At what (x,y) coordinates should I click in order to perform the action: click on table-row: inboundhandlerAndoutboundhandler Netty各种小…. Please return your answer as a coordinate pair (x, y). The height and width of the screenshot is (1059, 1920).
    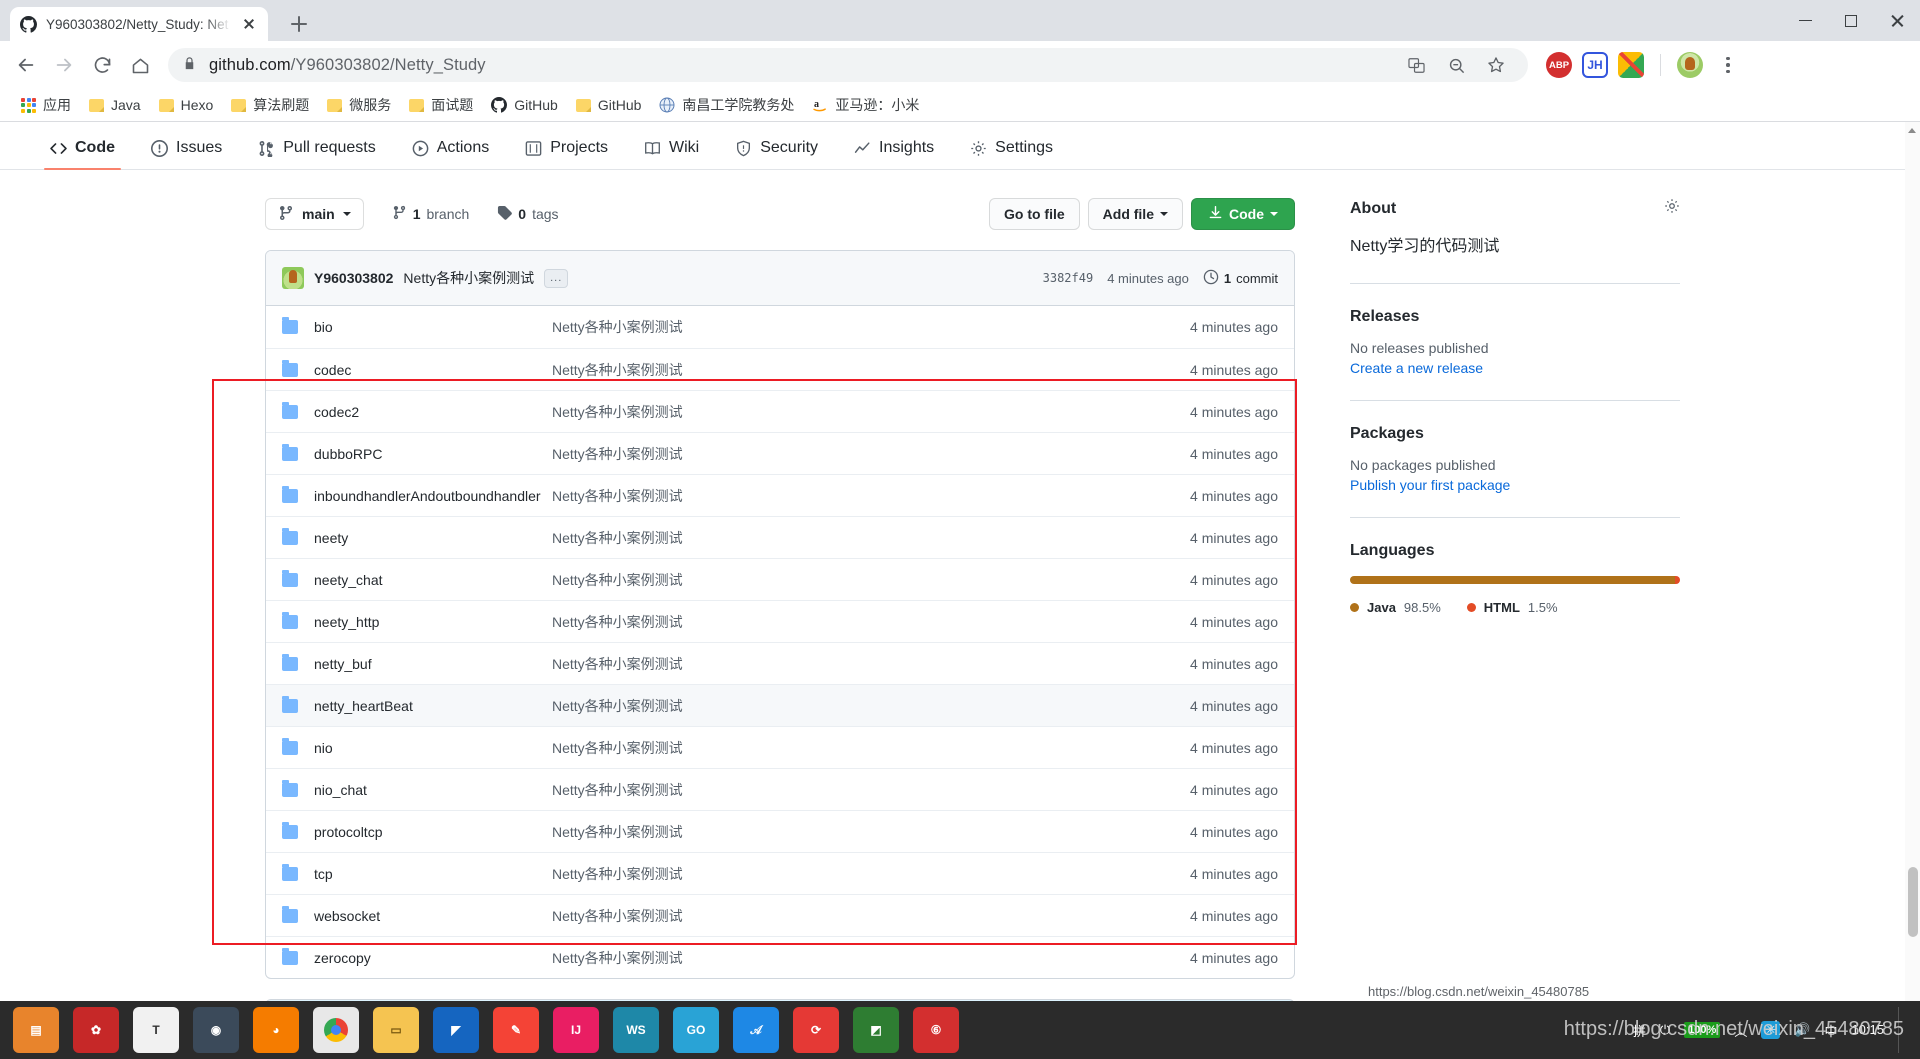
    Looking at the image, I should click on (780, 495).